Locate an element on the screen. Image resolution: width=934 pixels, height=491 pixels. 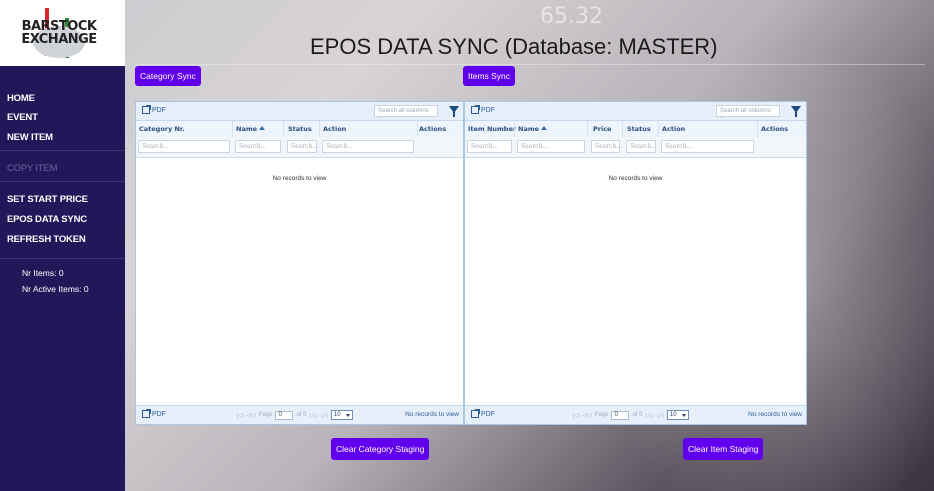
items-sync-button: Items Sync is located at coordinates (489, 76).